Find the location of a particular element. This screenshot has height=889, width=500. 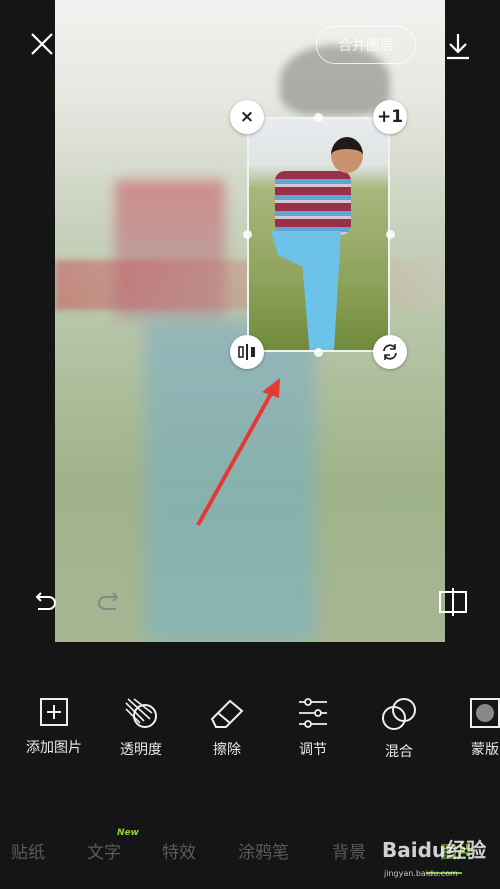

tool-blend: 混合 is located at coordinates (399, 729).